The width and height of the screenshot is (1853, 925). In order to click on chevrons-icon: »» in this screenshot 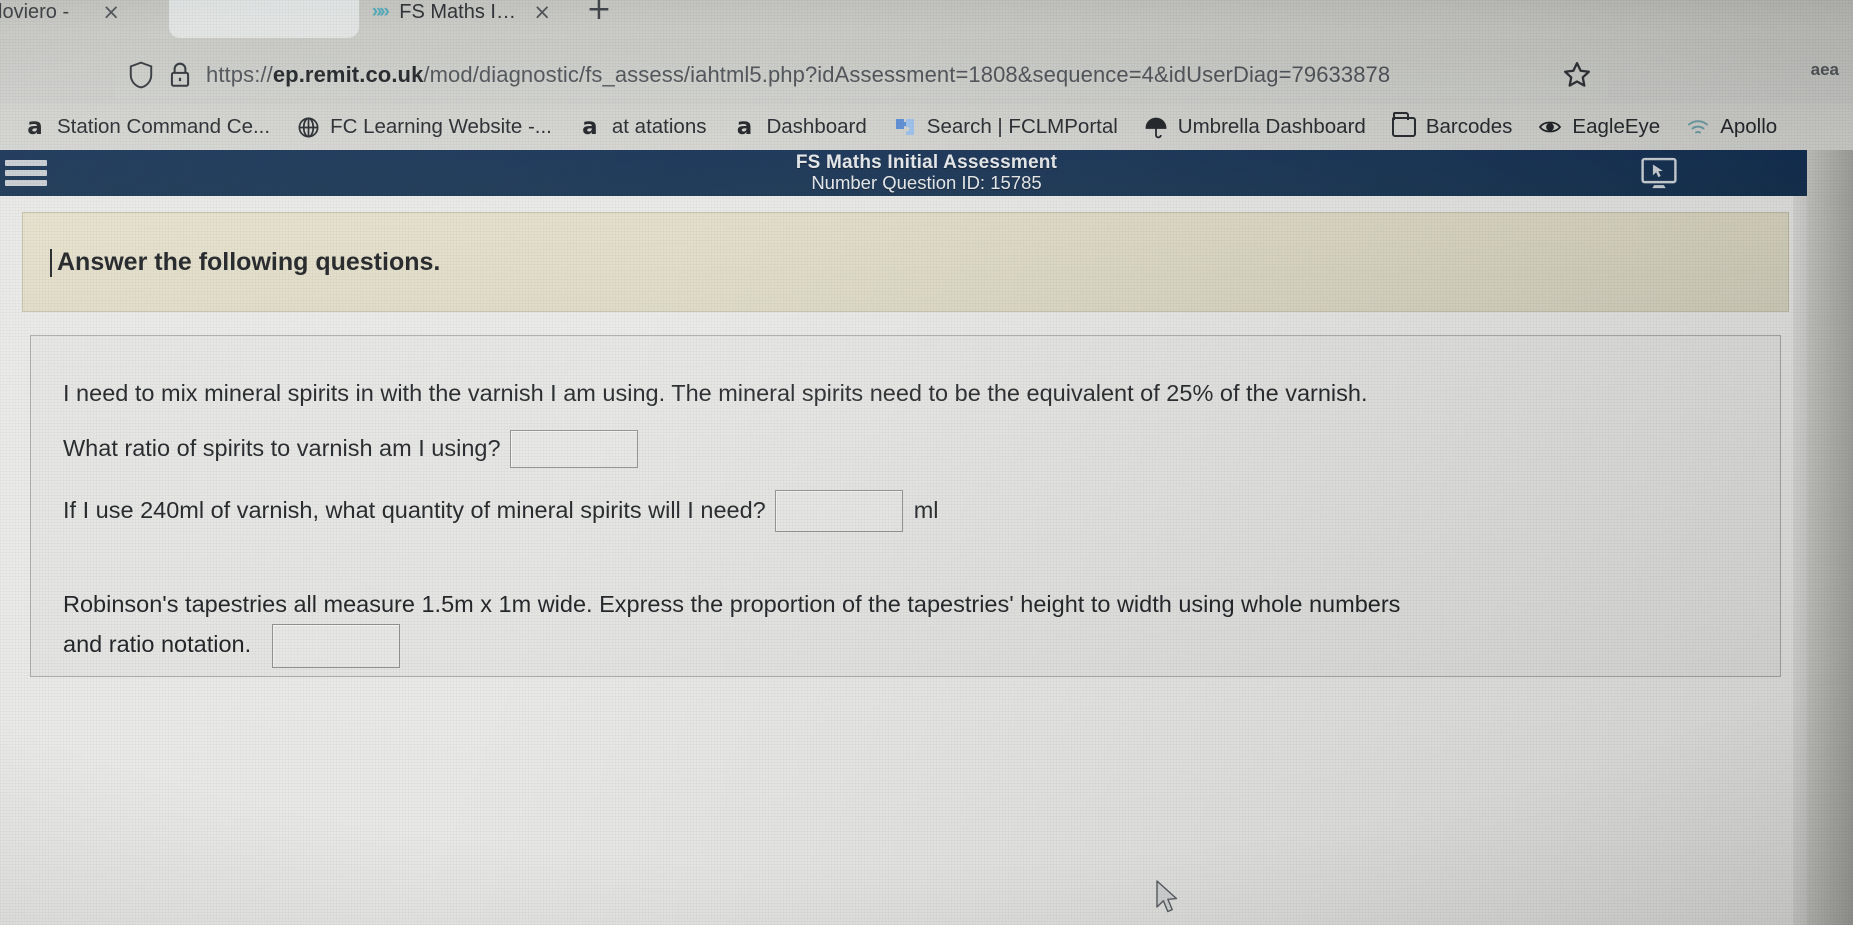, I will do `click(380, 11)`.